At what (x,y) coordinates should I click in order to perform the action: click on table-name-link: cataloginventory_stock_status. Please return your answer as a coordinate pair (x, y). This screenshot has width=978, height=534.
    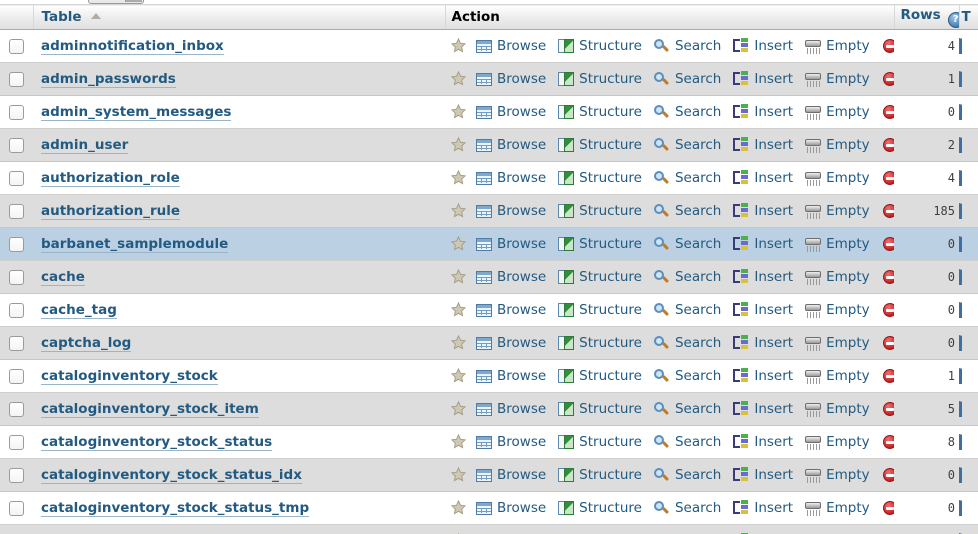
    Looking at the image, I should click on (157, 442).